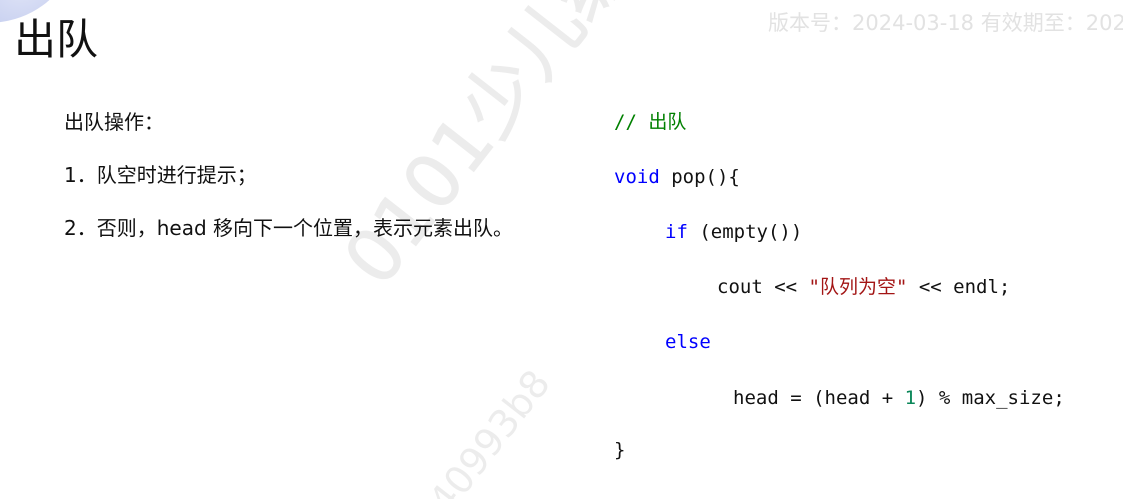 The image size is (1123, 499). What do you see at coordinates (160, 175) in the screenshot?
I see `description-item-1: 1．队空时进行提示；` at bounding box center [160, 175].